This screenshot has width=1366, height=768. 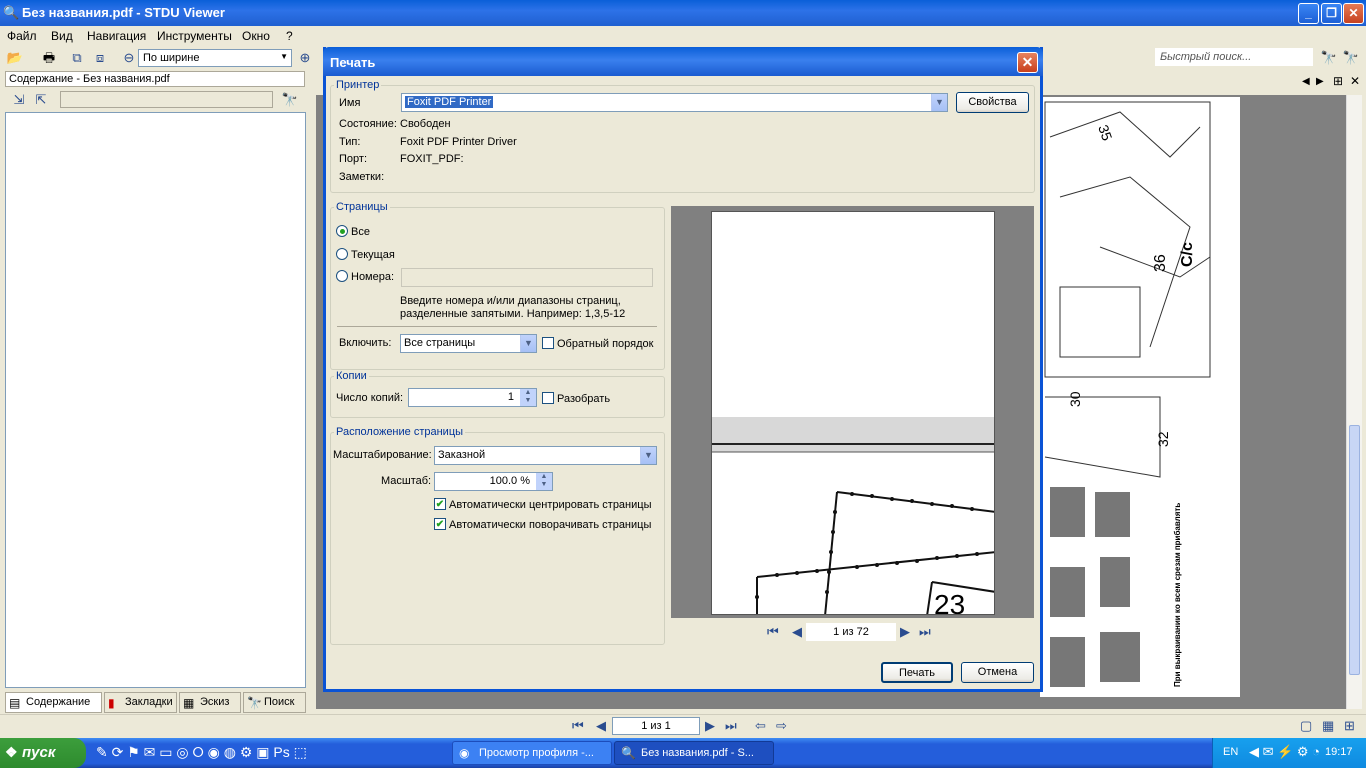 I want to click on left-panel-tabs: ▤ Содержание ▮ Закладки ▦ Эскиз 🔭 Поиск, so click(x=155, y=703).